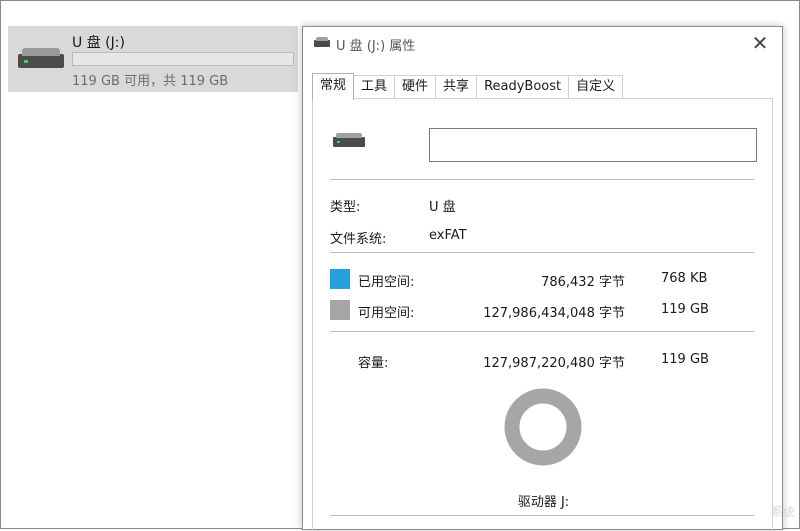 Image resolution: width=800 pixels, height=531 pixels. What do you see at coordinates (542, 43) in the screenshot?
I see `dialog-titlebar: U 盘 (J:) 属性 ✕` at bounding box center [542, 43].